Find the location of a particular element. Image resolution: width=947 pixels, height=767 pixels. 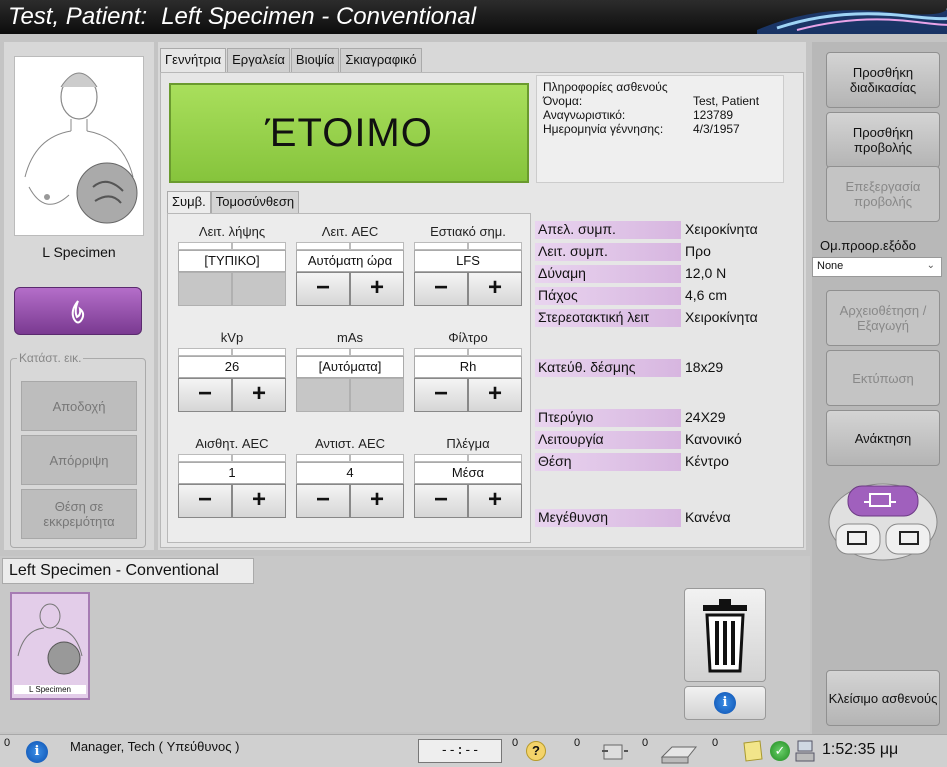

reject-button: Απόρριψη is located at coordinates (79, 460).